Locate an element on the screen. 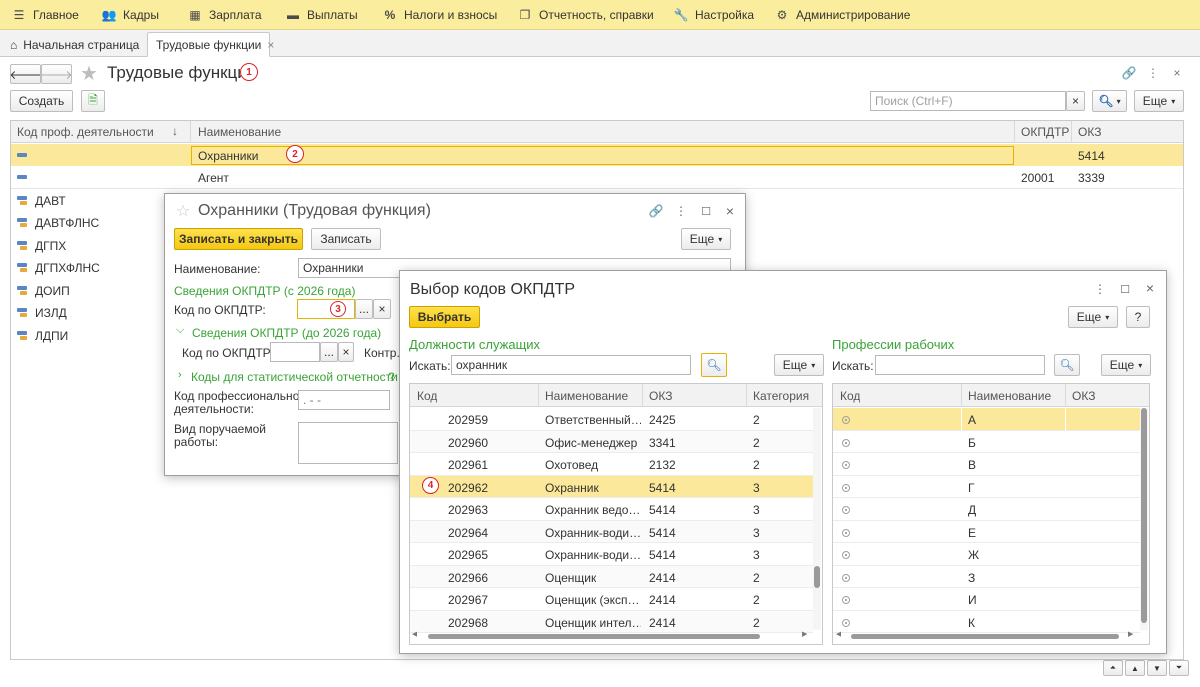 This screenshot has width=1200, height=687. help-button: ? is located at coordinates (1138, 317).